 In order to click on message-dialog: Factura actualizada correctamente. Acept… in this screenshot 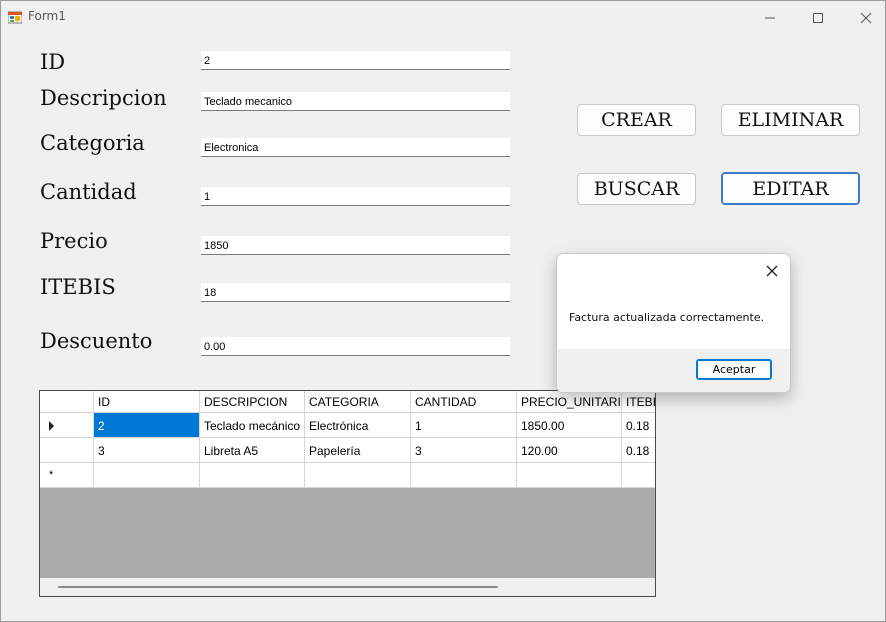, I will do `click(673, 323)`.